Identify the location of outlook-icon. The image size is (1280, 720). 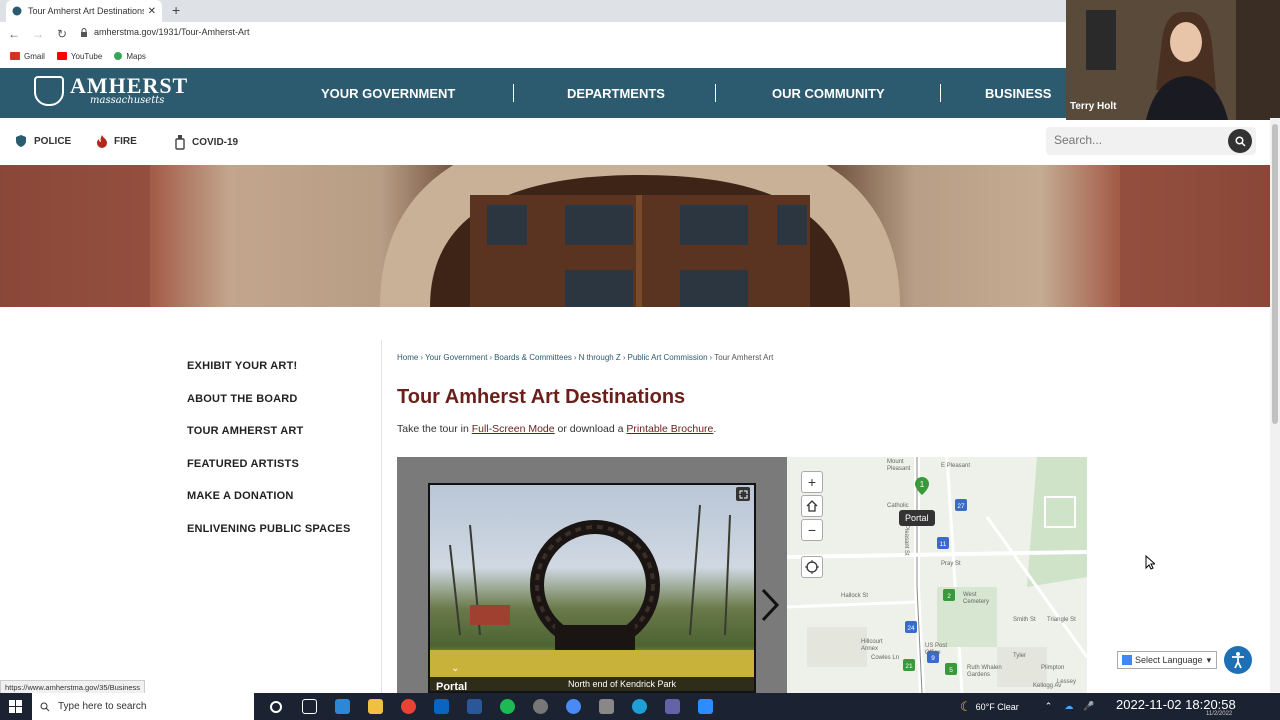
(441, 706).